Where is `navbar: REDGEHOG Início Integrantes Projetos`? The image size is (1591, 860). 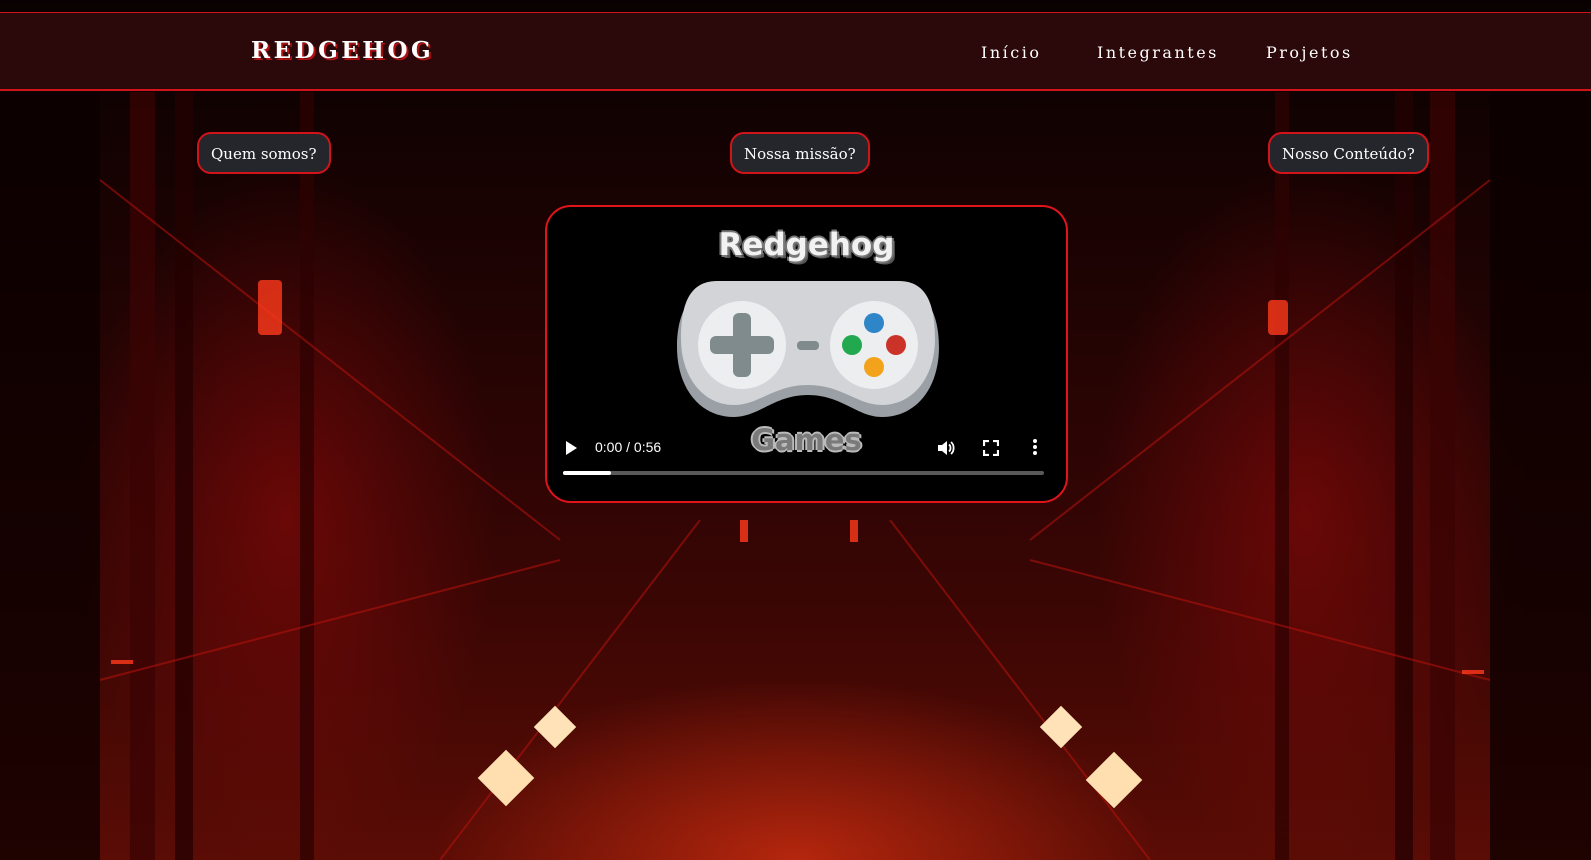 navbar: REDGEHOG Início Integrantes Projetos is located at coordinates (795, 52).